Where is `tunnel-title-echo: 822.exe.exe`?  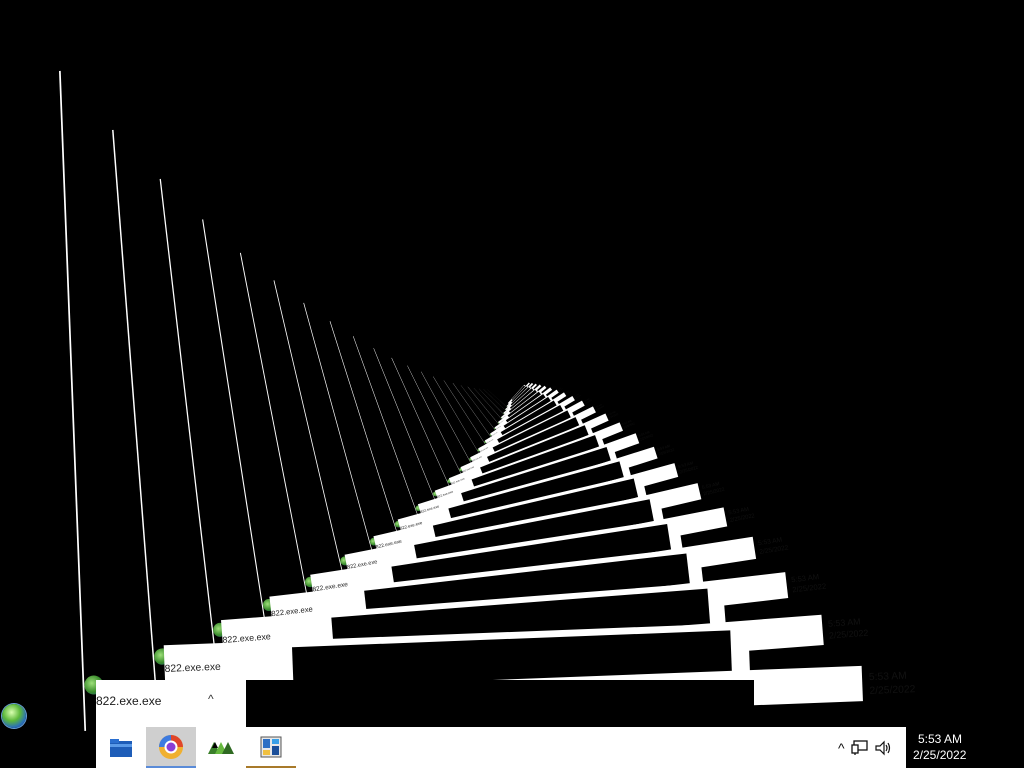 tunnel-title-echo: 822.exe.exe is located at coordinates (193, 667).